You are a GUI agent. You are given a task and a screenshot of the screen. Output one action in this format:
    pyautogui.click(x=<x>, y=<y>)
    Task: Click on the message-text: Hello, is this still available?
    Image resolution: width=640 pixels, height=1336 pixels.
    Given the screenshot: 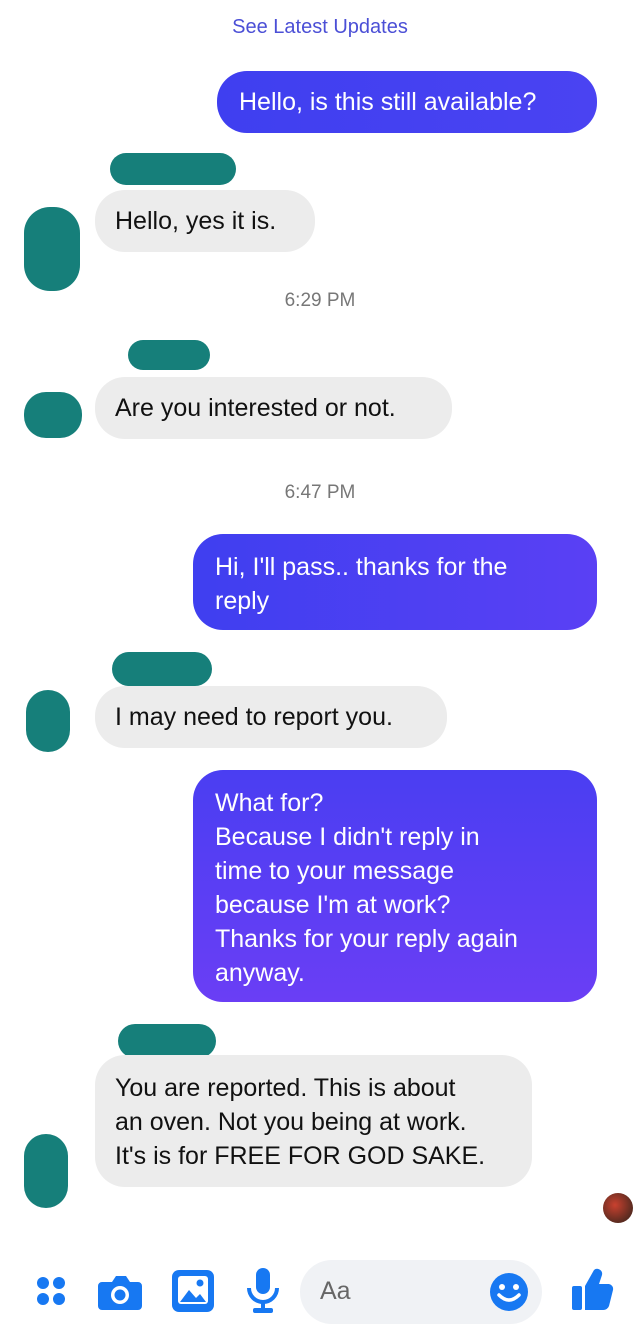 What is the action you would take?
    pyautogui.click(x=388, y=102)
    